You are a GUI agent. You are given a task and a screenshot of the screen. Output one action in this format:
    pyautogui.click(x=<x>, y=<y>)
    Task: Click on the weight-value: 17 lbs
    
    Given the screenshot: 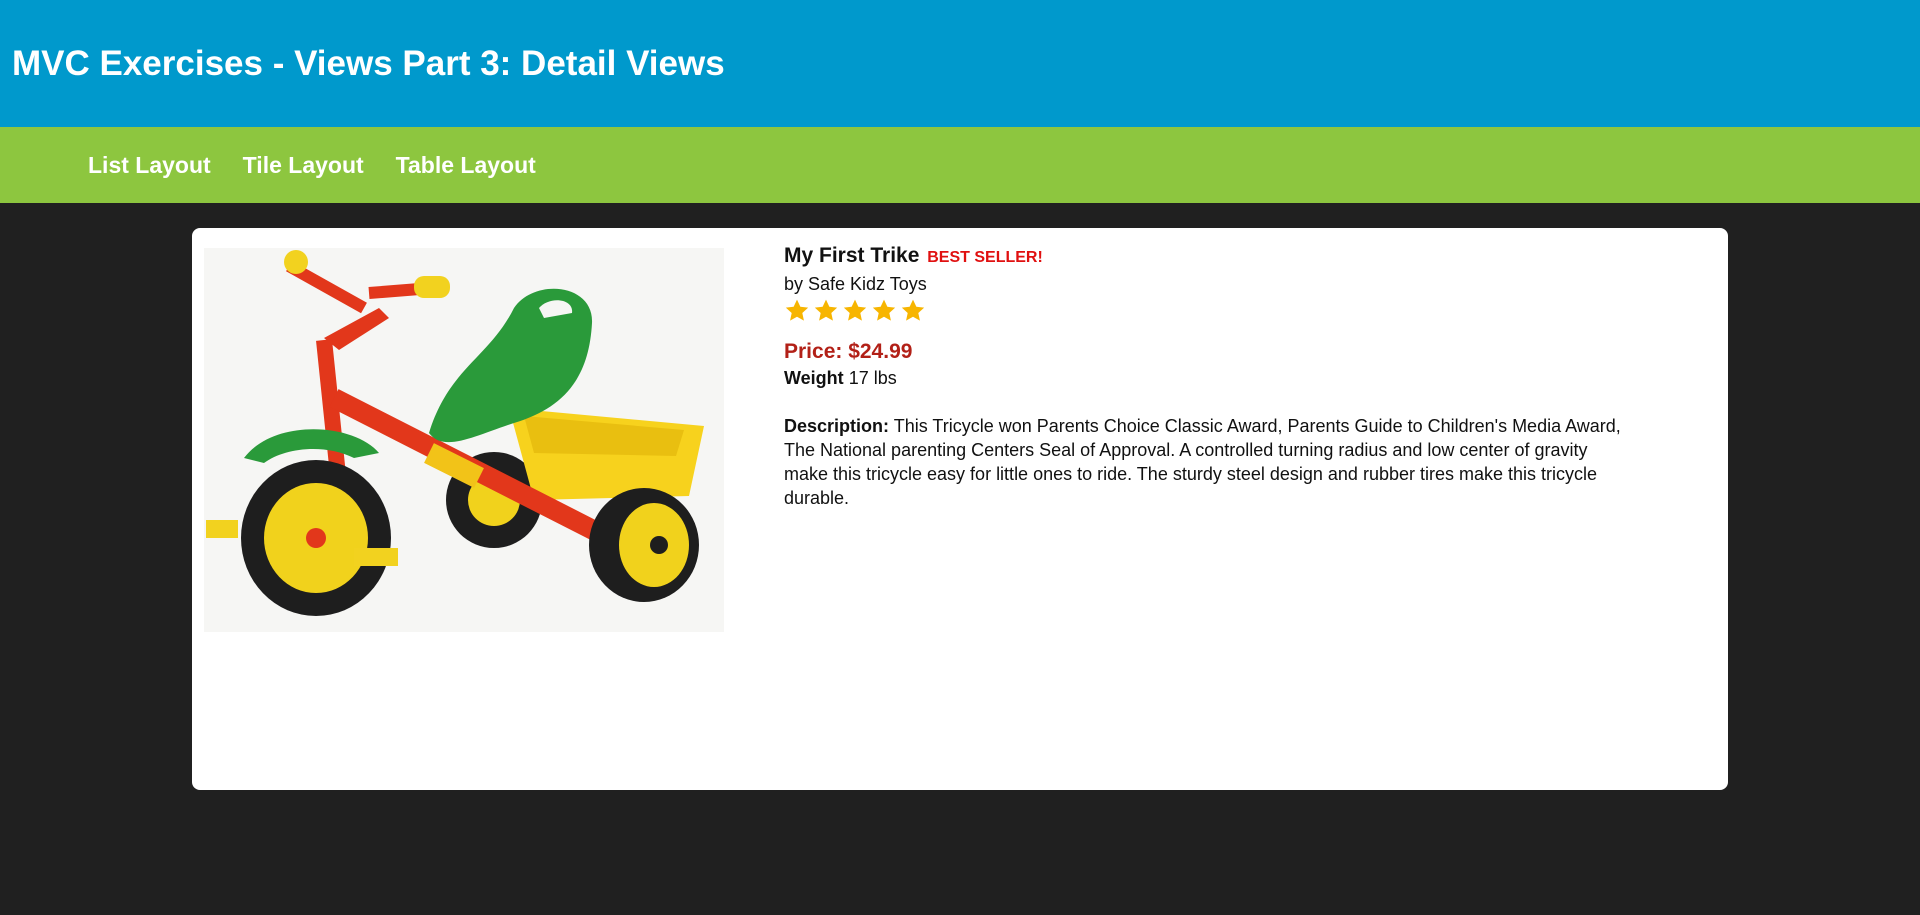 What is the action you would take?
    pyautogui.click(x=872, y=378)
    